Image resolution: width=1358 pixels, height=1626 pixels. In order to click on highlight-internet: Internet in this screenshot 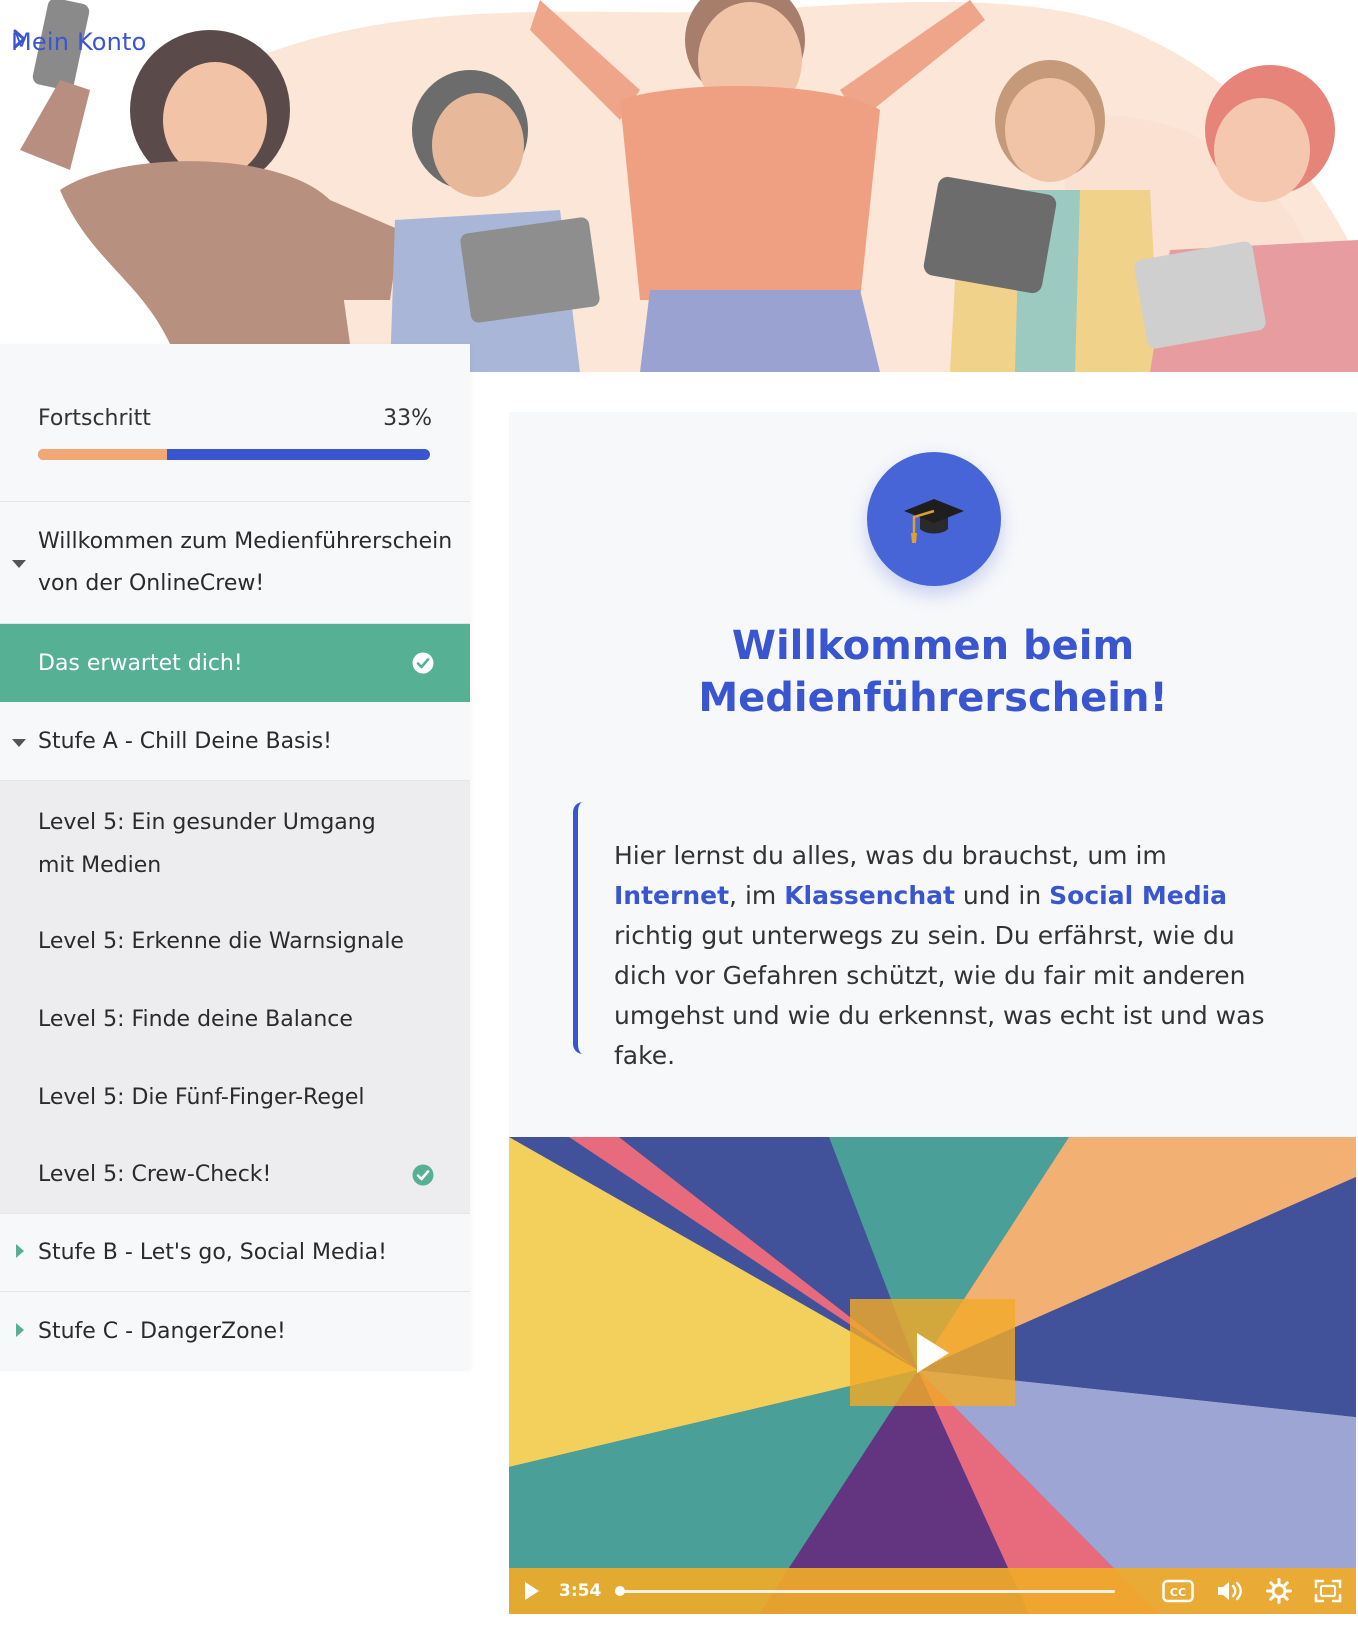, I will do `click(672, 895)`.